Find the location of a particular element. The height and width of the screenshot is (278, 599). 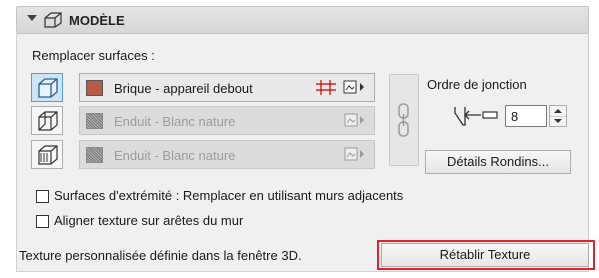

material-row-1: Brique - appareil debout is located at coordinates (227, 87).